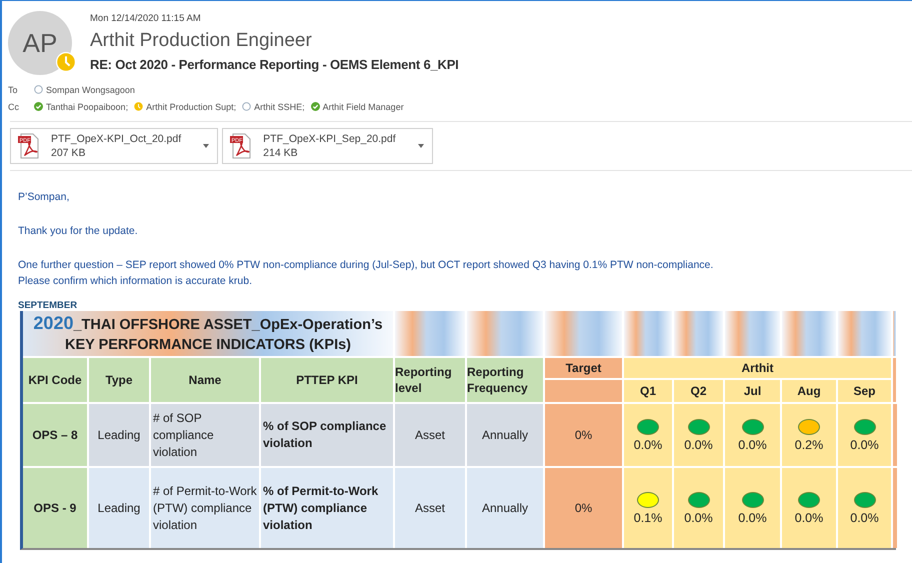 The image size is (912, 563). I want to click on recipient-name: Arthit Production Supt;, so click(191, 107).